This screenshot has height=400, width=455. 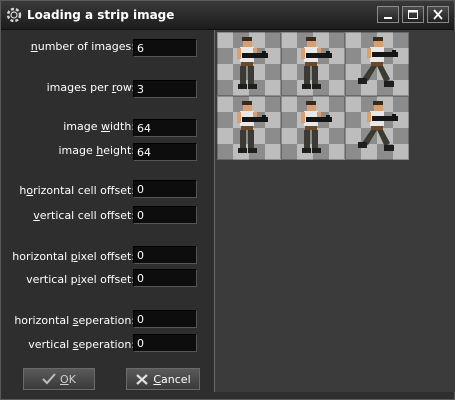 What do you see at coordinates (165, 255) in the screenshot?
I see `horizontal-pixel-offset-input` at bounding box center [165, 255].